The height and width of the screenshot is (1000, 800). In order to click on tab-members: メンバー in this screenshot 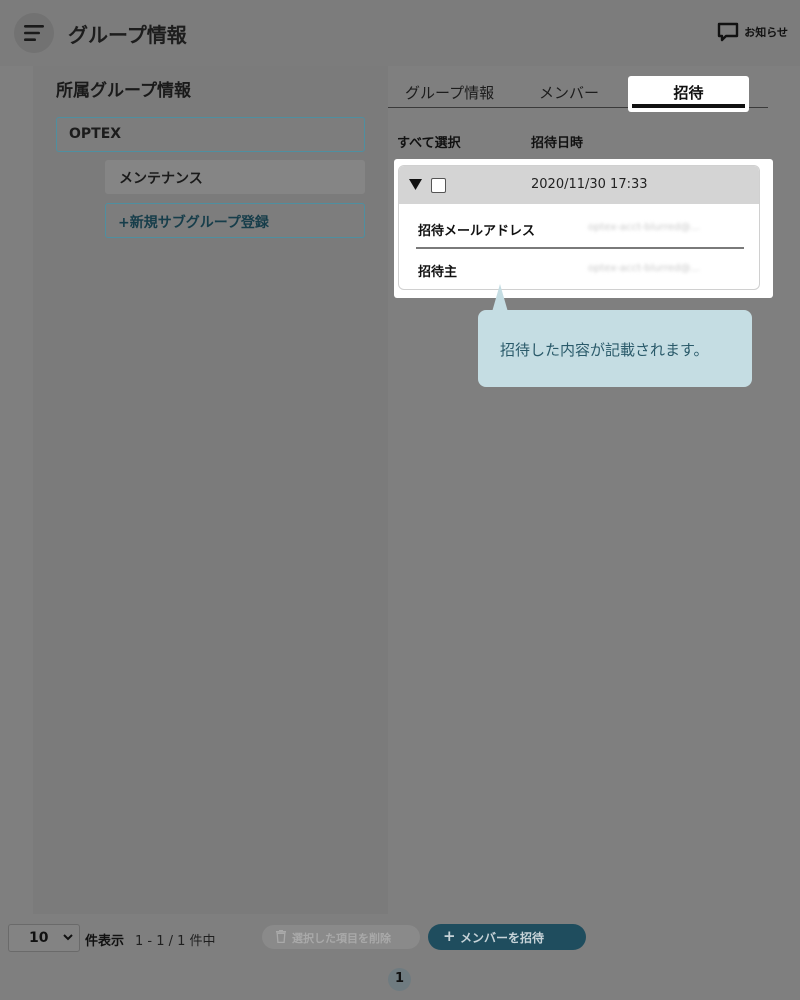, I will do `click(569, 92)`.